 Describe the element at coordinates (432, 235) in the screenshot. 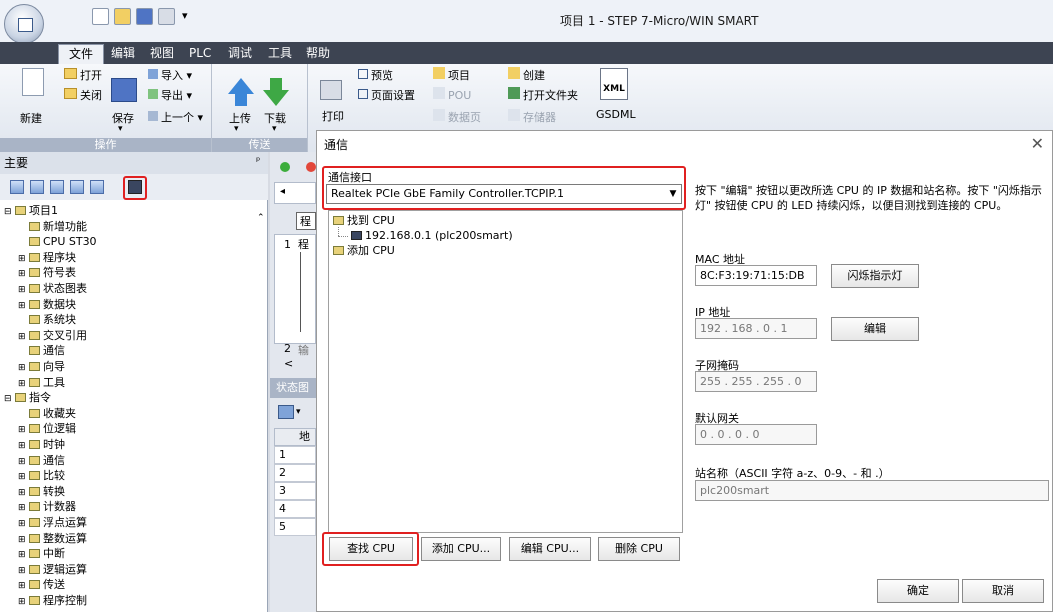

I see `cpu-item: 192.168.0.1 (plc200smart)` at that location.